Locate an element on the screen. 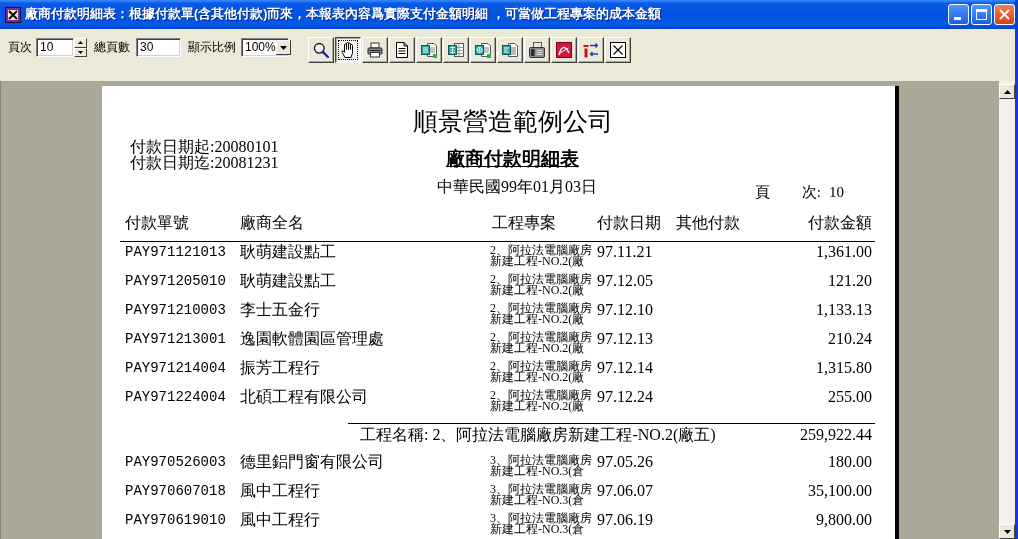  column-header: 付款金額 is located at coordinates (840, 223).